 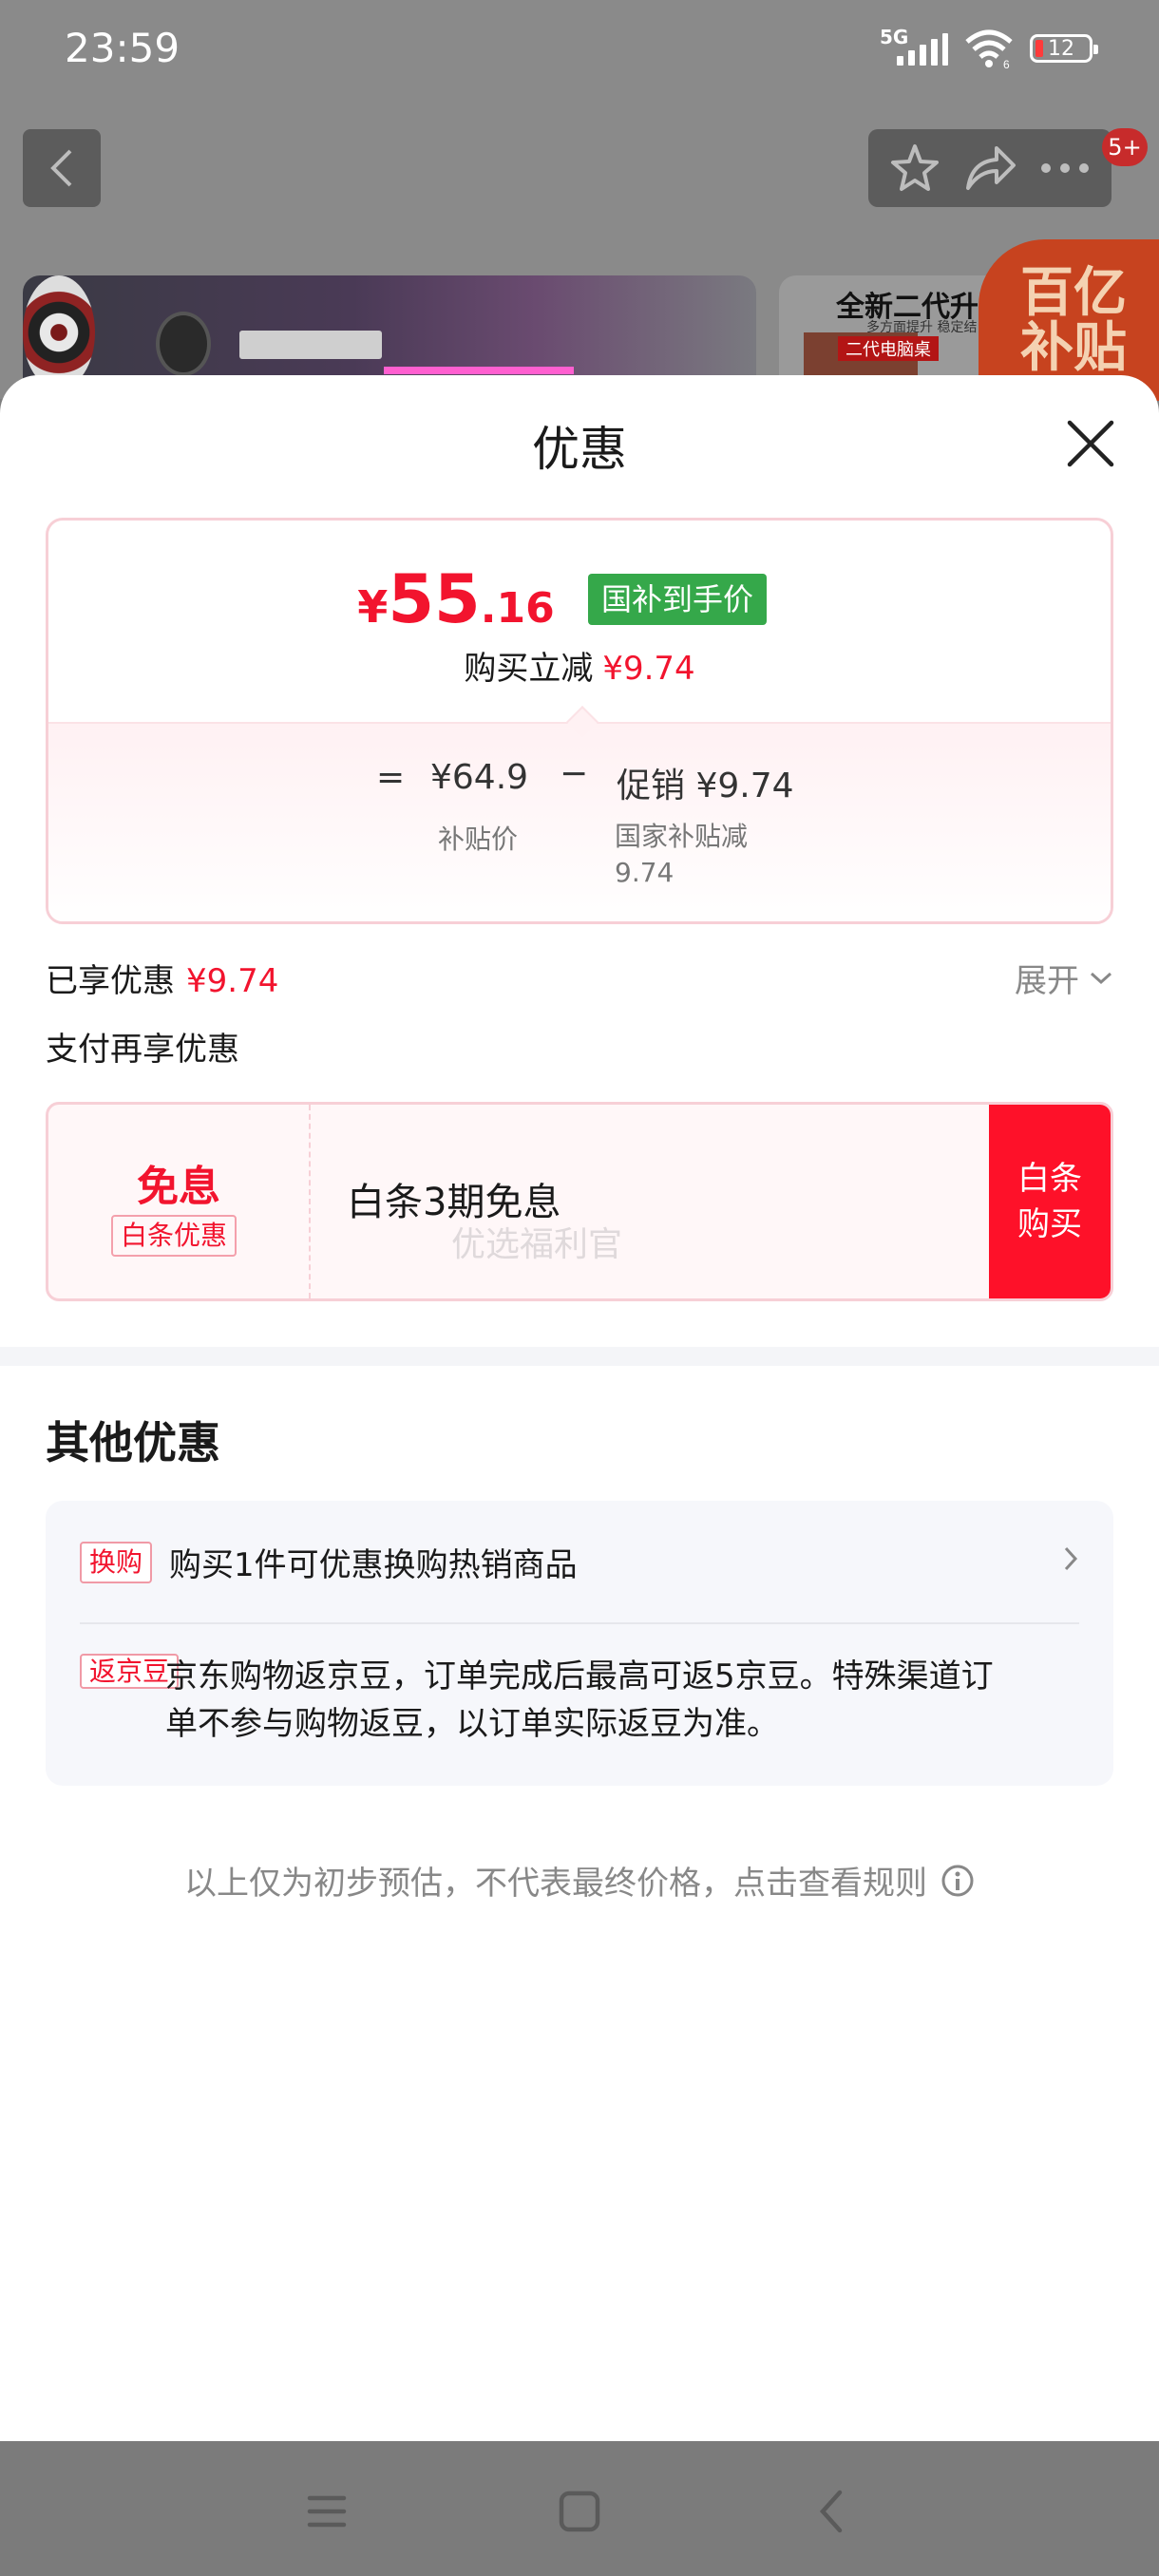 What do you see at coordinates (1070, 1558) in the screenshot?
I see `chevron-right-icon` at bounding box center [1070, 1558].